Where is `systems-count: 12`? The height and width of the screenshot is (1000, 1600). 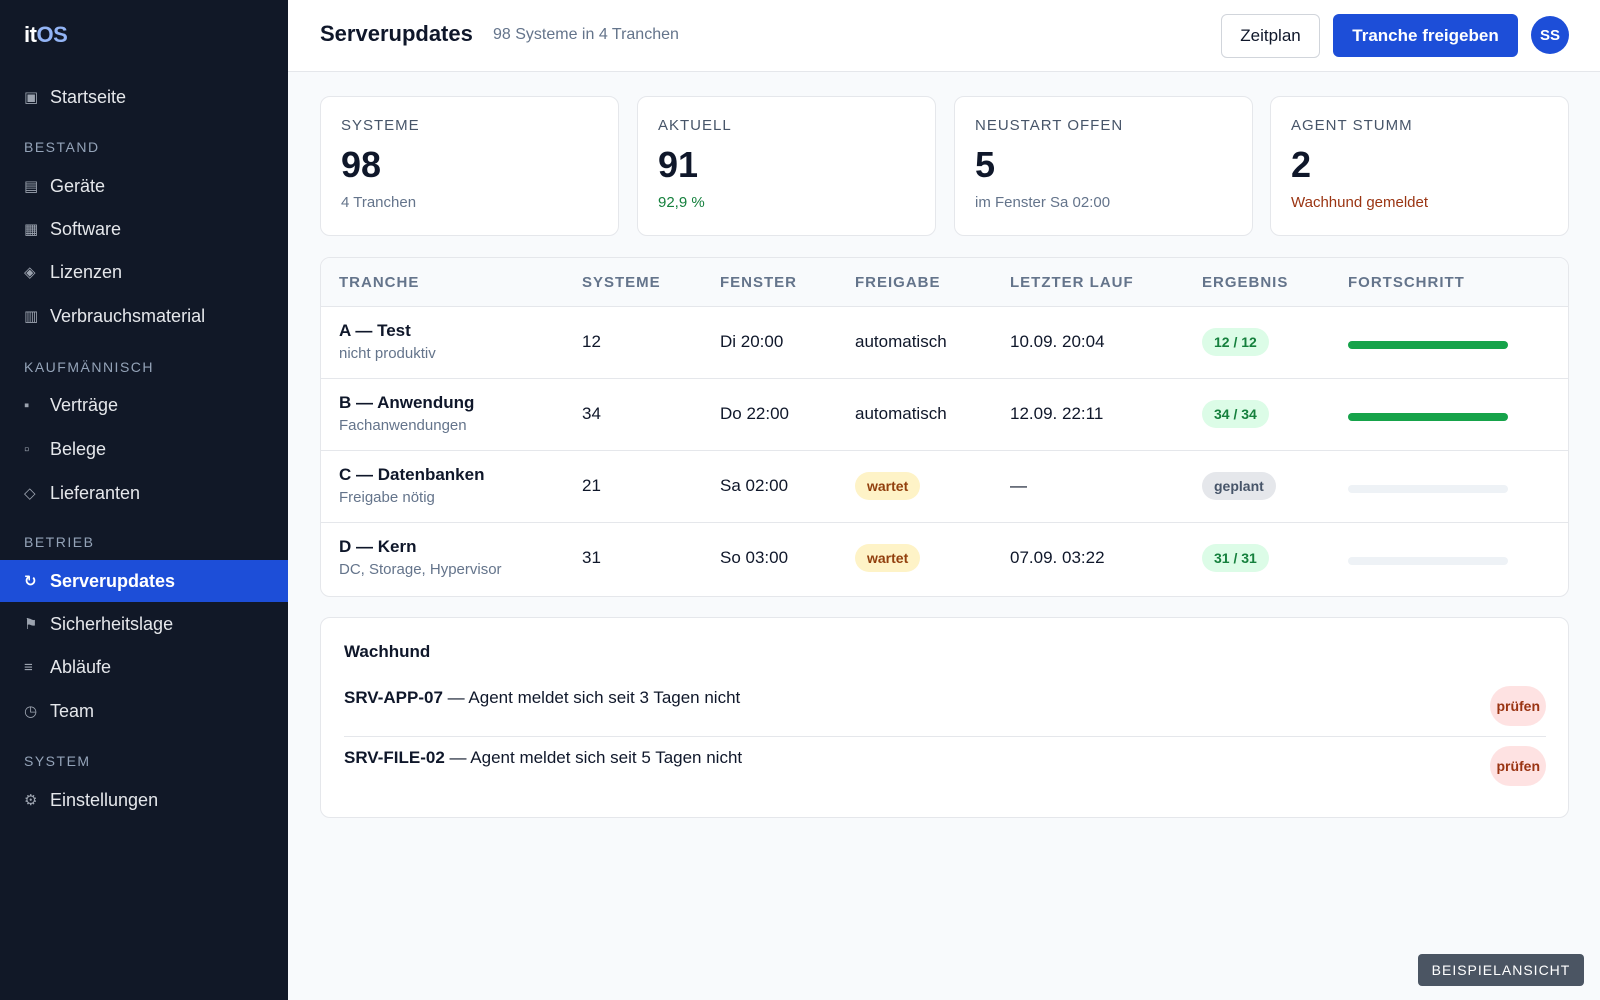
systems-count: 12 is located at coordinates (591, 341).